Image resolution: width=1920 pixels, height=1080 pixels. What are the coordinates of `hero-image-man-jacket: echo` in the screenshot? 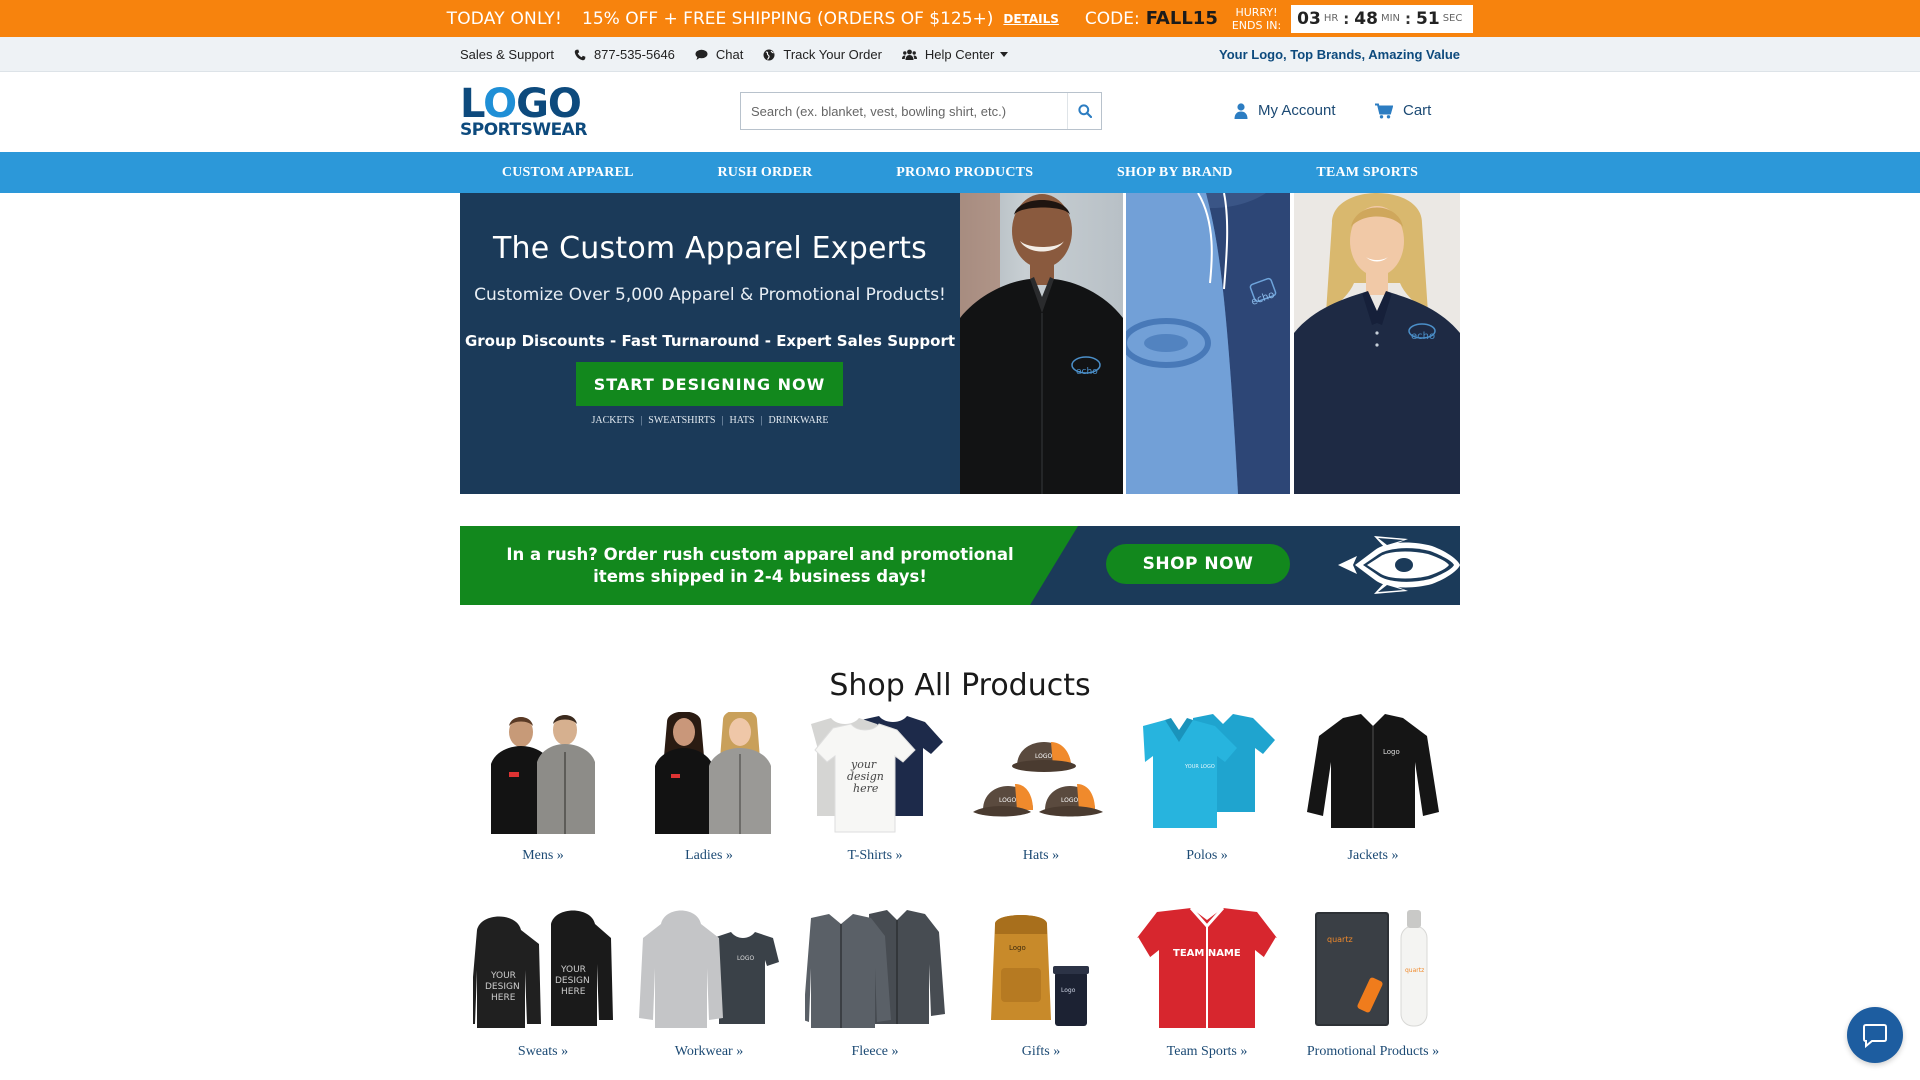 It's located at (1041, 343).